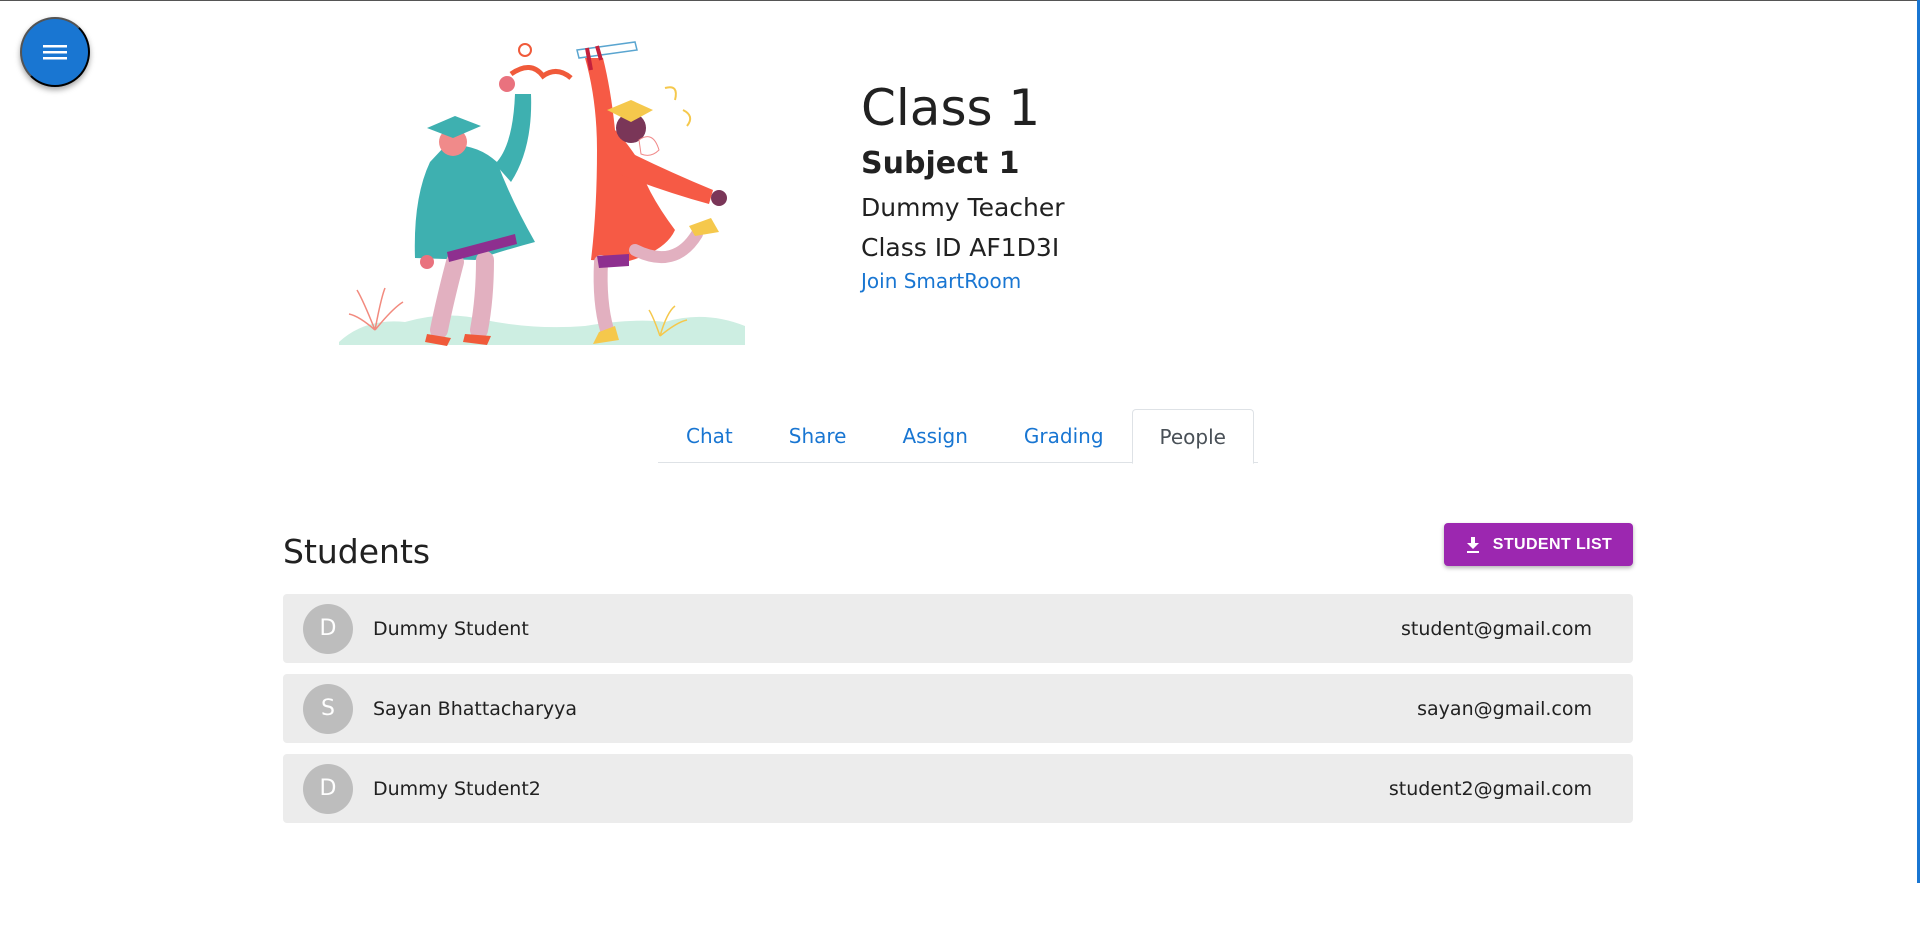 The width and height of the screenshot is (1920, 928). I want to click on student-name: Dummy Student2, so click(457, 788).